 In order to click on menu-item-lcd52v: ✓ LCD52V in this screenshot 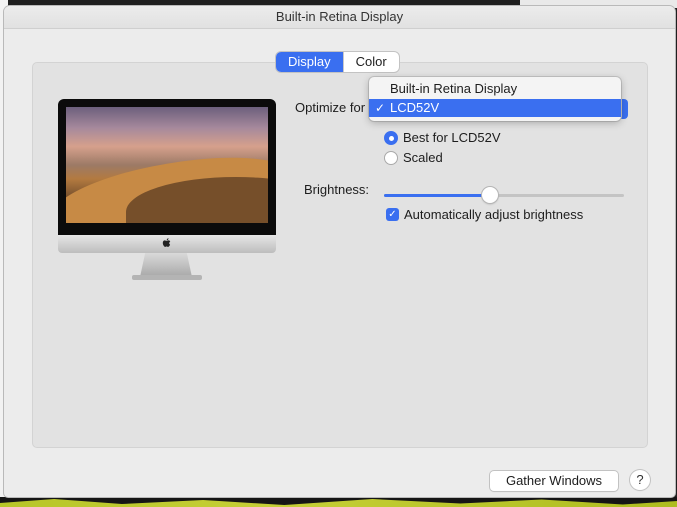, I will do `click(495, 108)`.